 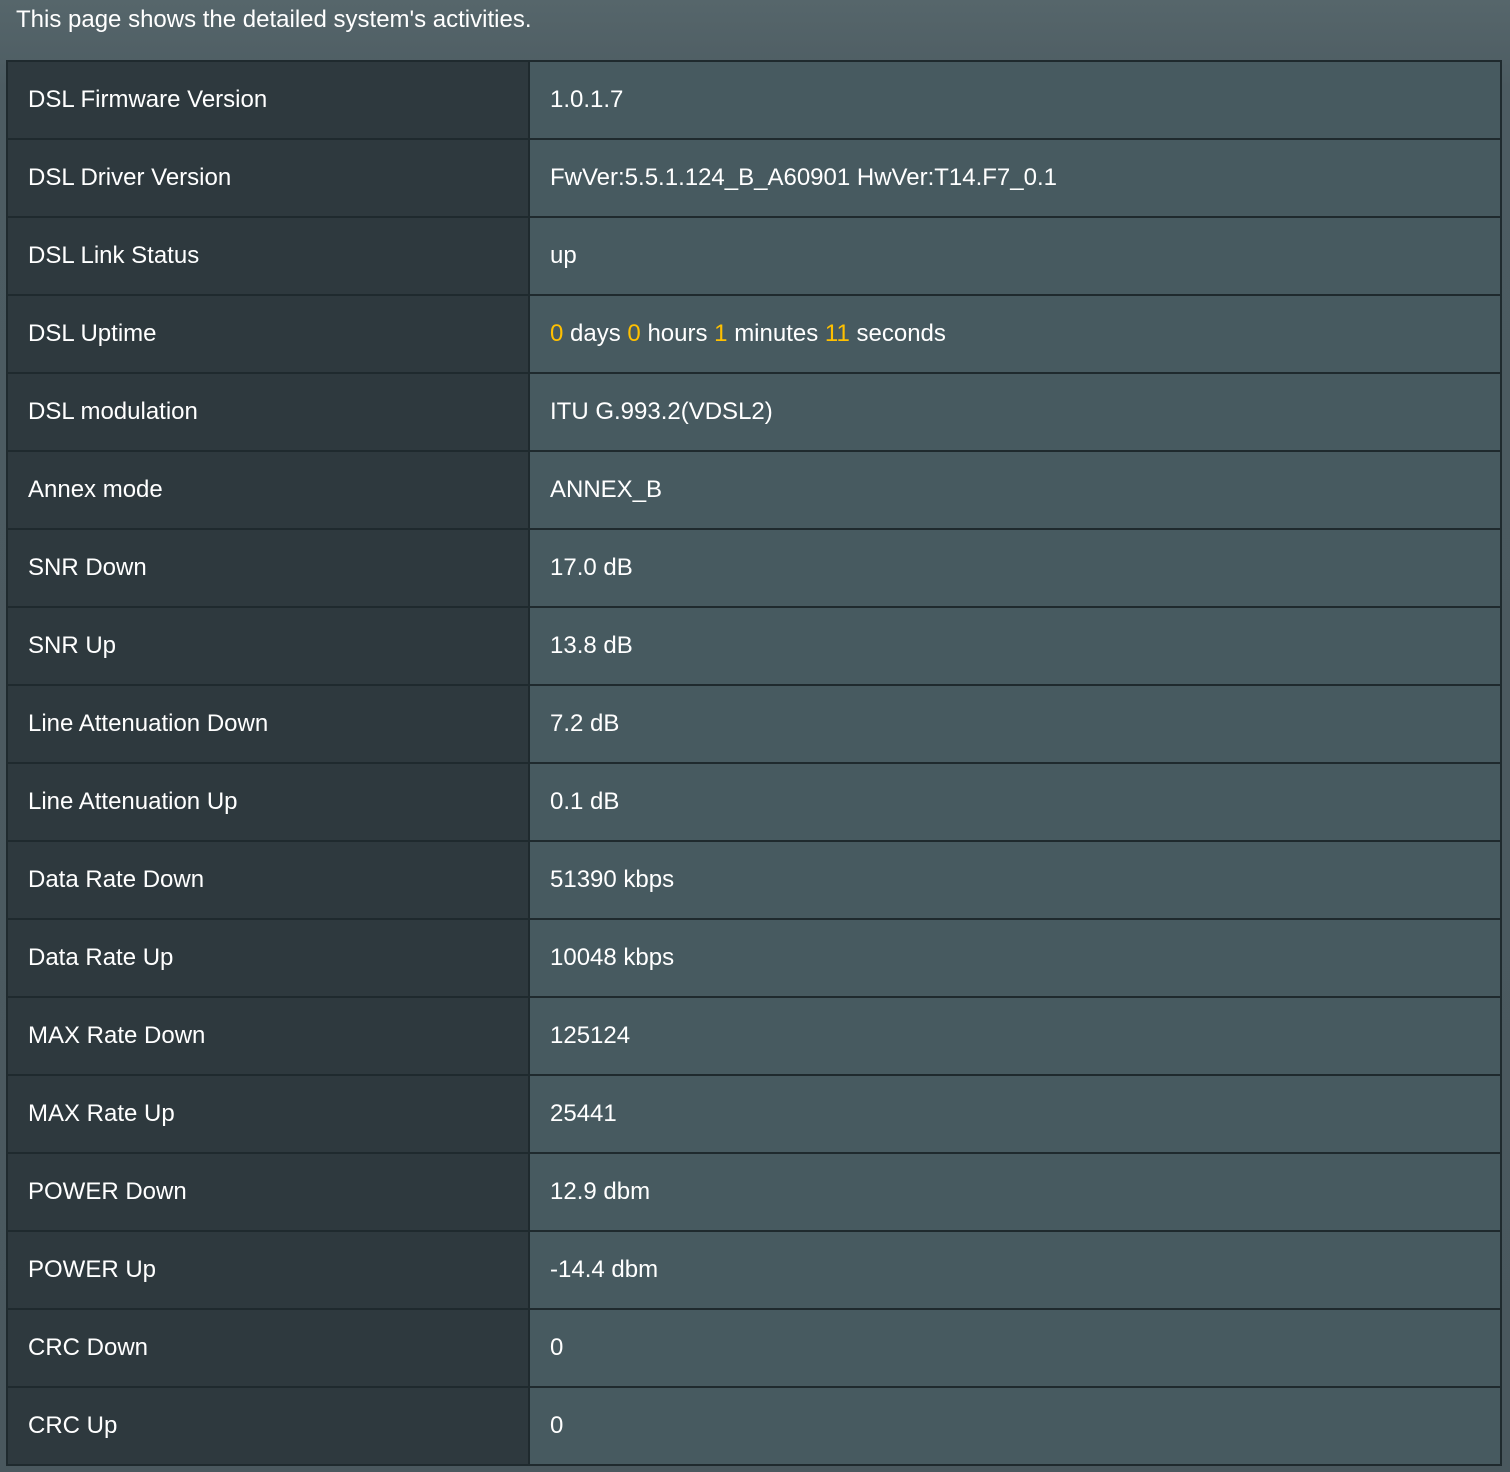 I want to click on uptime-minutes: 1, so click(x=721, y=333).